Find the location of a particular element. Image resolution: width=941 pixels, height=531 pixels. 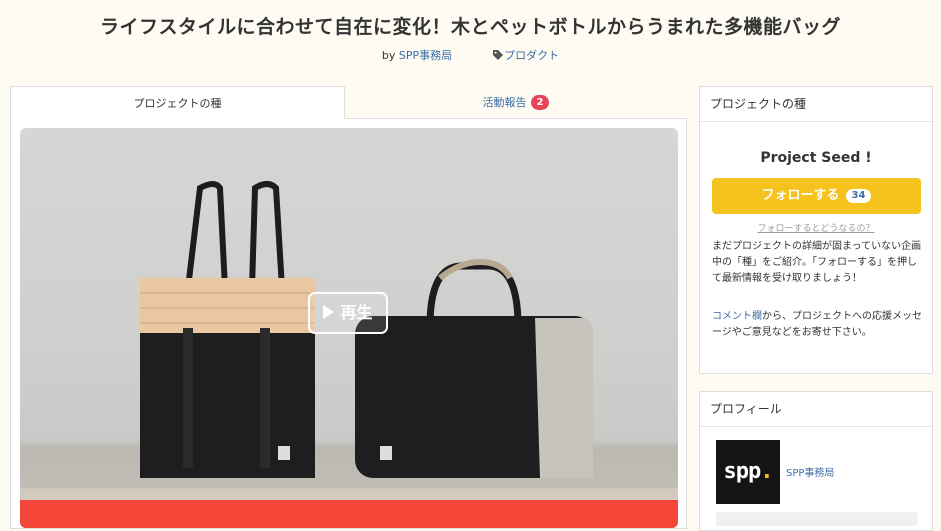

activity-count-badge: 2 is located at coordinates (540, 102).